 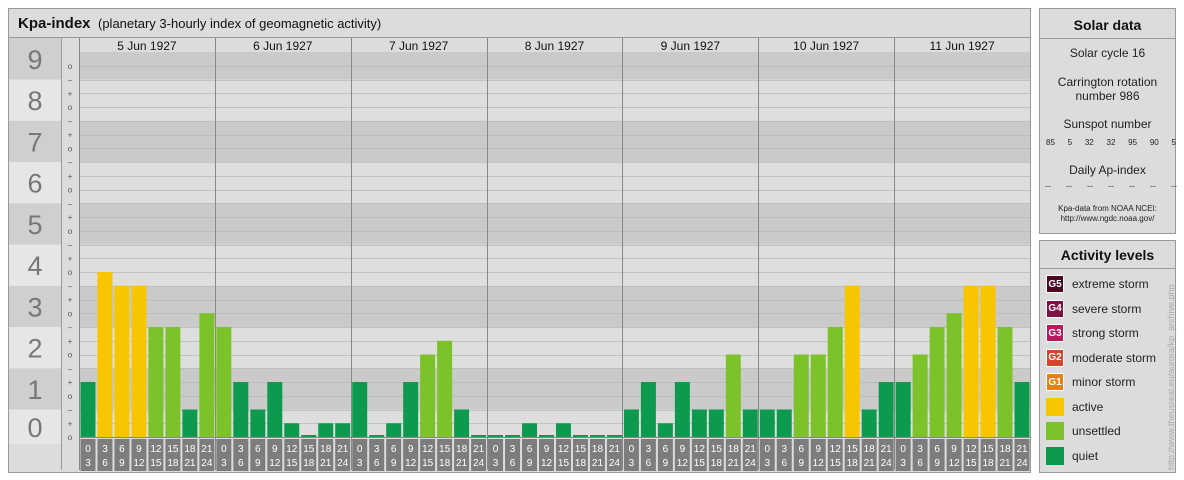 I want to click on activity-title-divider, so click(x=1107, y=268).